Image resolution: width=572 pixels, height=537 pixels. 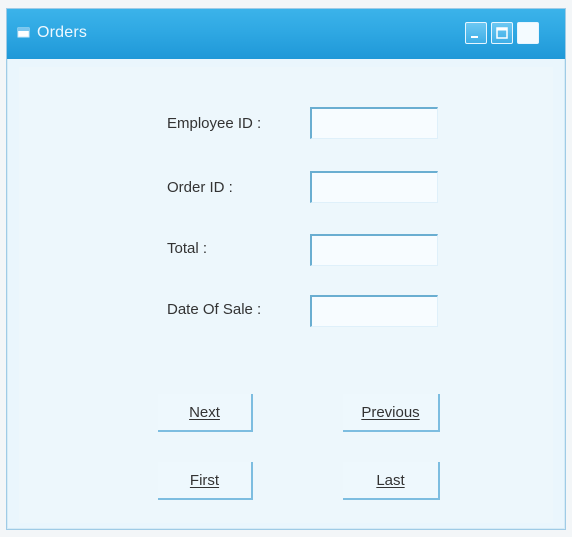 I want to click on next-button: Next, so click(x=205, y=413).